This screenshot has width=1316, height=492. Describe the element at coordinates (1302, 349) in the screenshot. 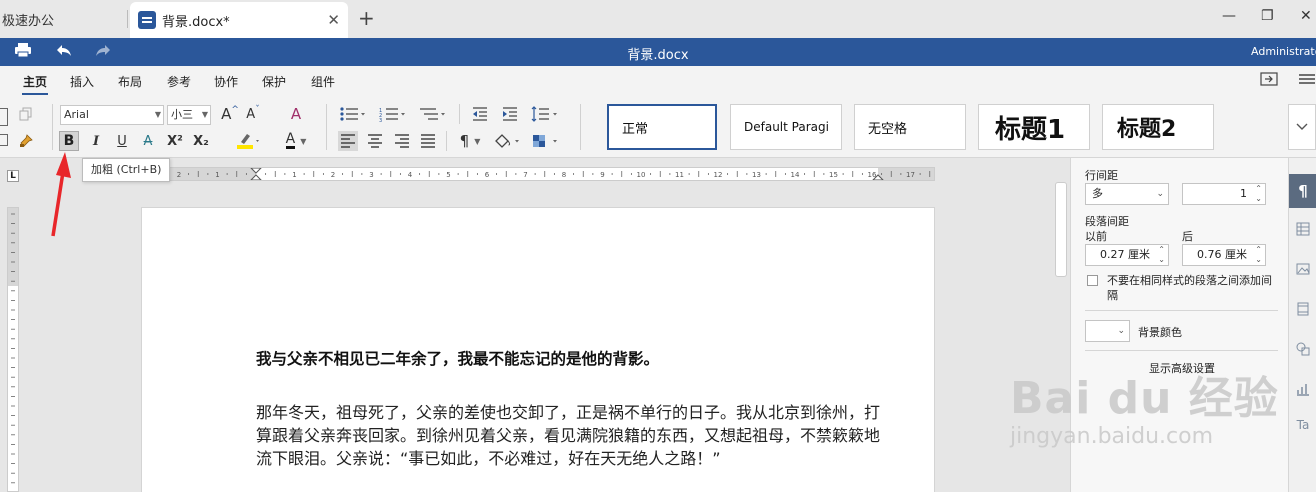

I see `shape-settings-icon` at that location.